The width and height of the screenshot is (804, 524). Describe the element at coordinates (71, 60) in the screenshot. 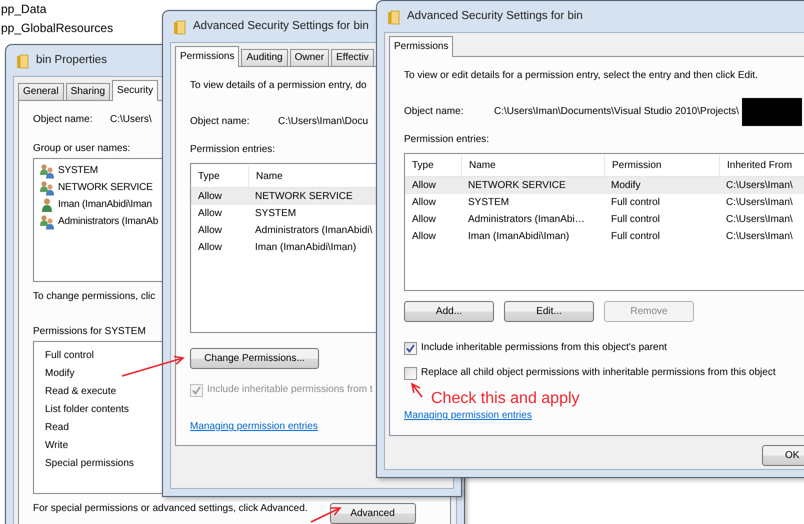

I see `window-title: bin Properties` at that location.